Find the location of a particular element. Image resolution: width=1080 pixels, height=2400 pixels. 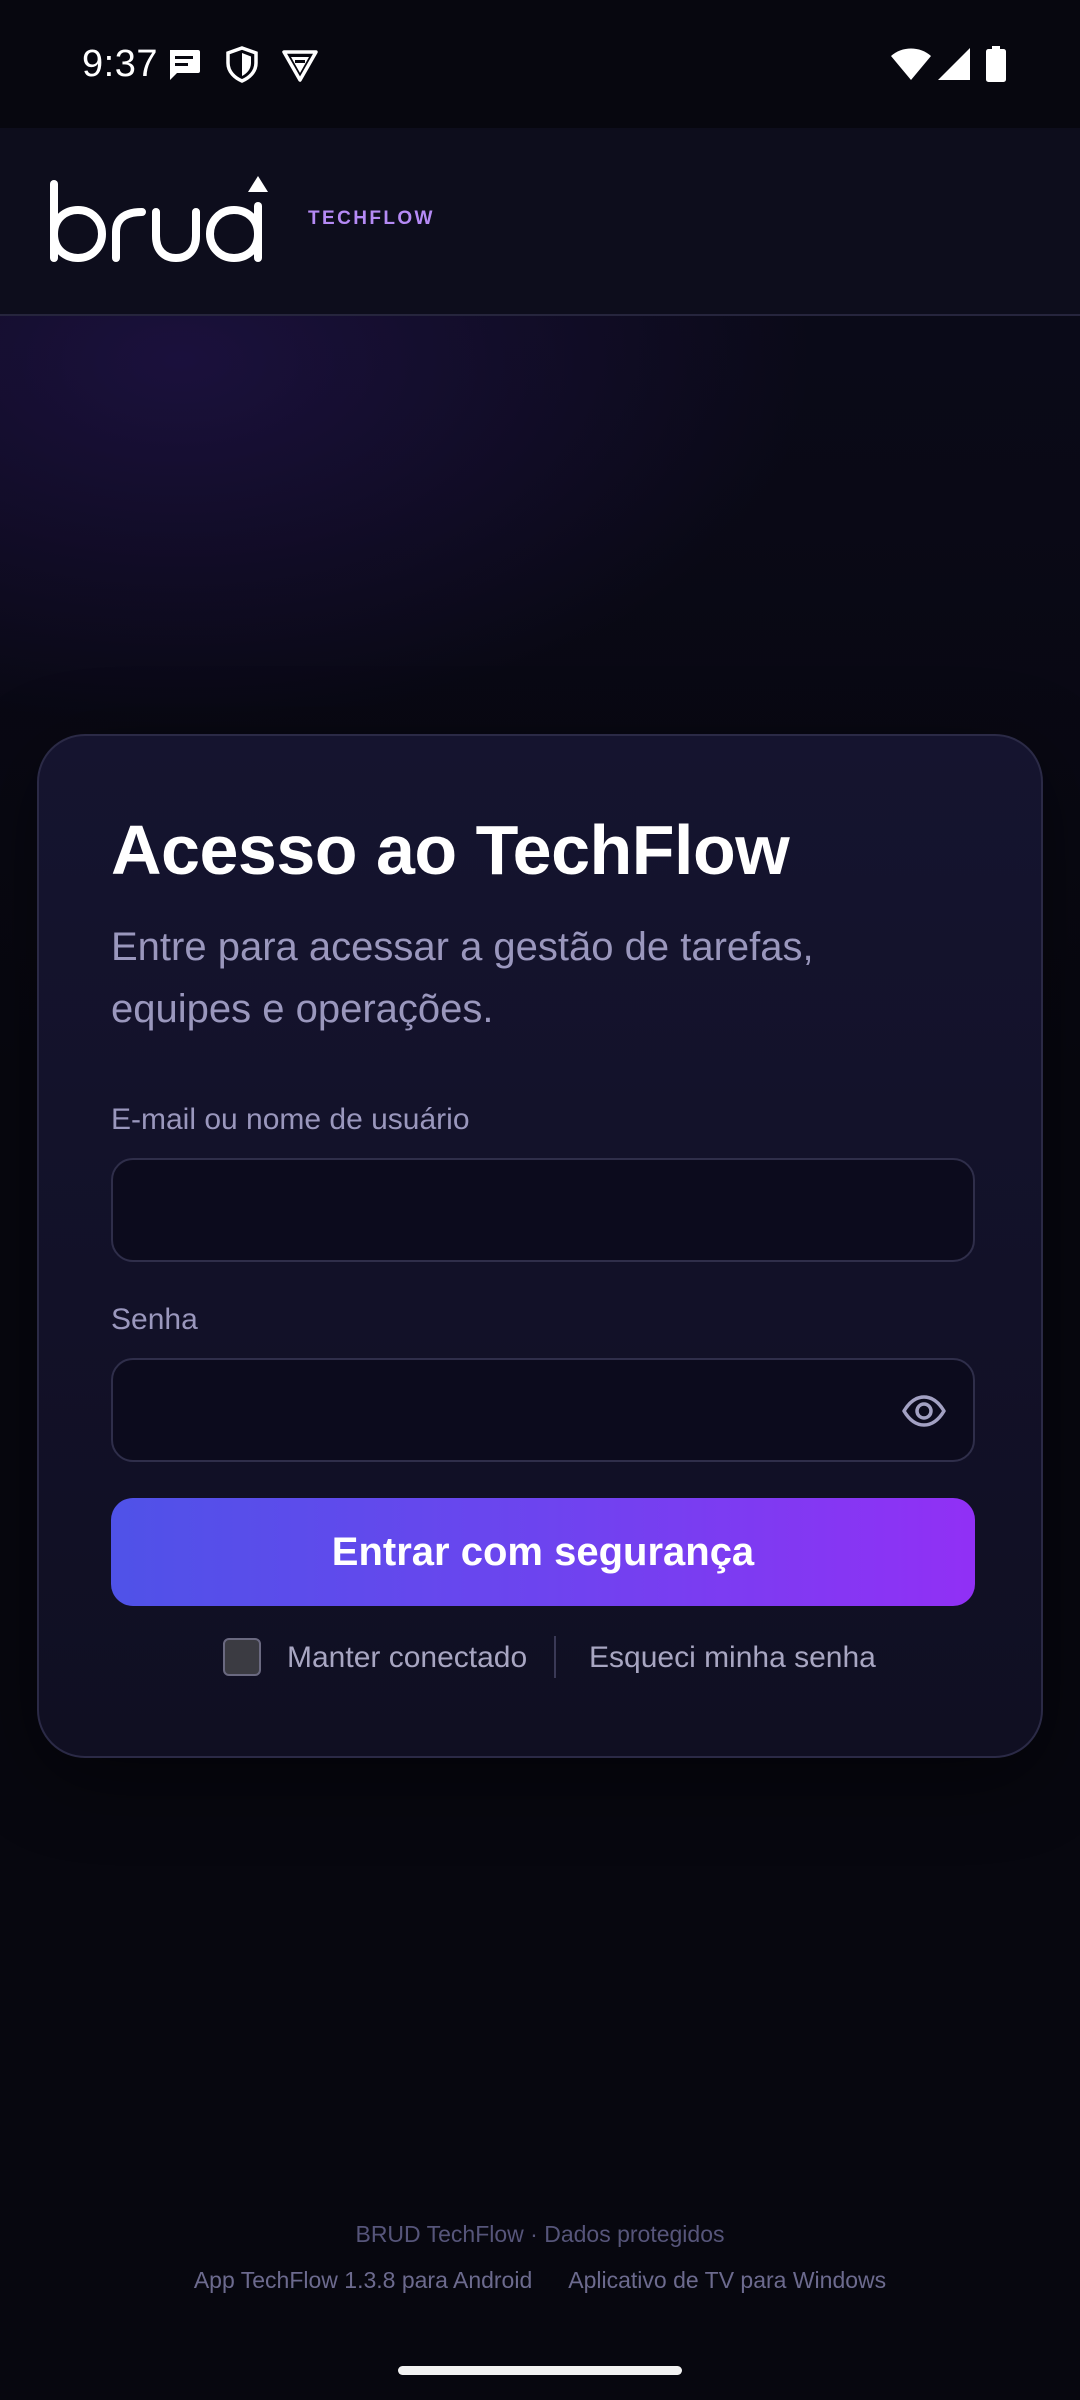

vpn-icon is located at coordinates (300, 66).